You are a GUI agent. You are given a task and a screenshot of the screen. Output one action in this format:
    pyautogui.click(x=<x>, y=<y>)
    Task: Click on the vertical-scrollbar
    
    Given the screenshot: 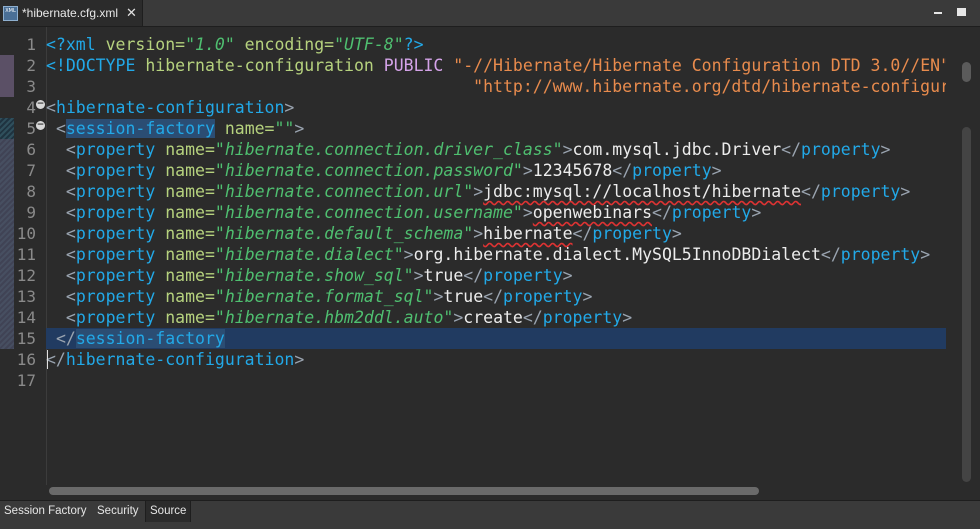 What is the action you would take?
    pyautogui.click(x=967, y=256)
    